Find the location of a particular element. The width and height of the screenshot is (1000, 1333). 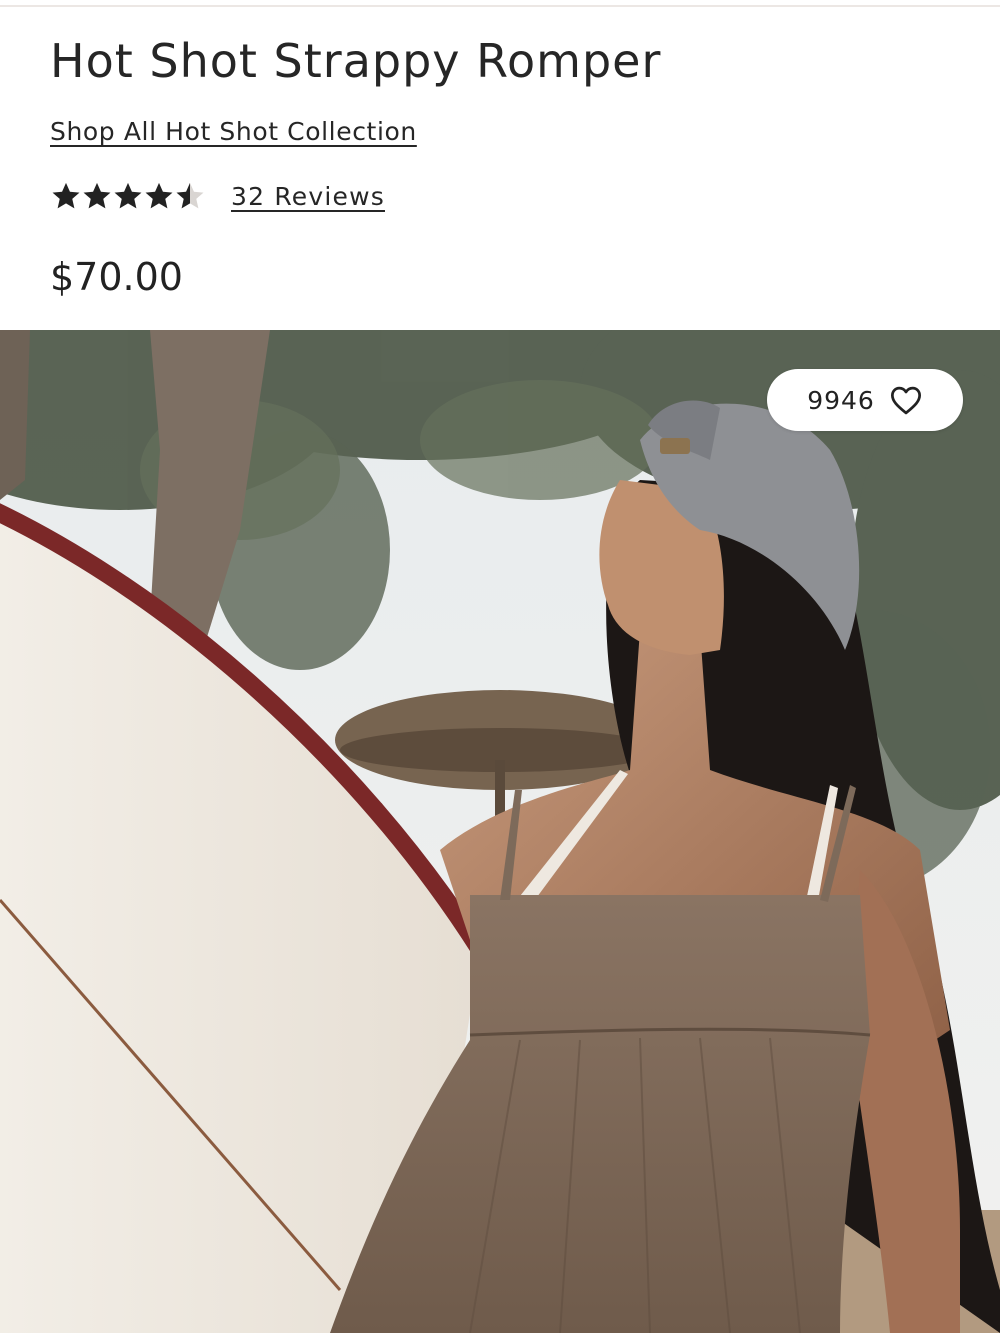

top-divider is located at coordinates (500, 6).